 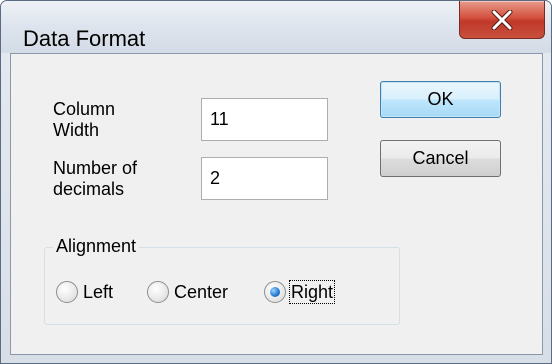 I want to click on decimals-label: Number of decimals, so click(x=95, y=178).